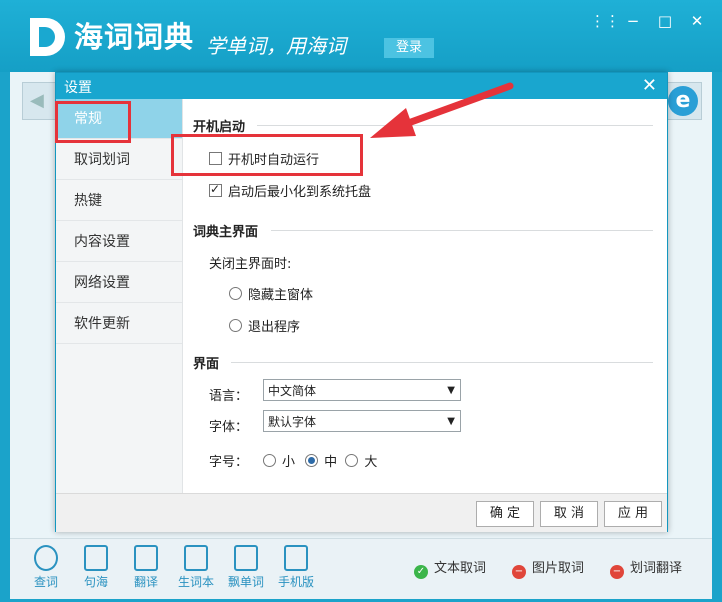  I want to click on settings-nav: 常规 取词划词 热键 内容设置 网络设置 软件更新, so click(119, 296).